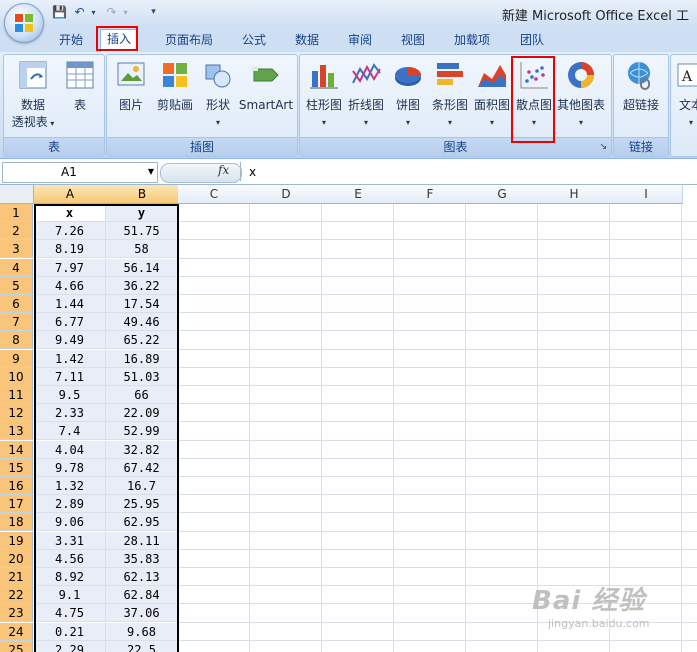  I want to click on redo-dropdown-icon: ▾, so click(125, 12).